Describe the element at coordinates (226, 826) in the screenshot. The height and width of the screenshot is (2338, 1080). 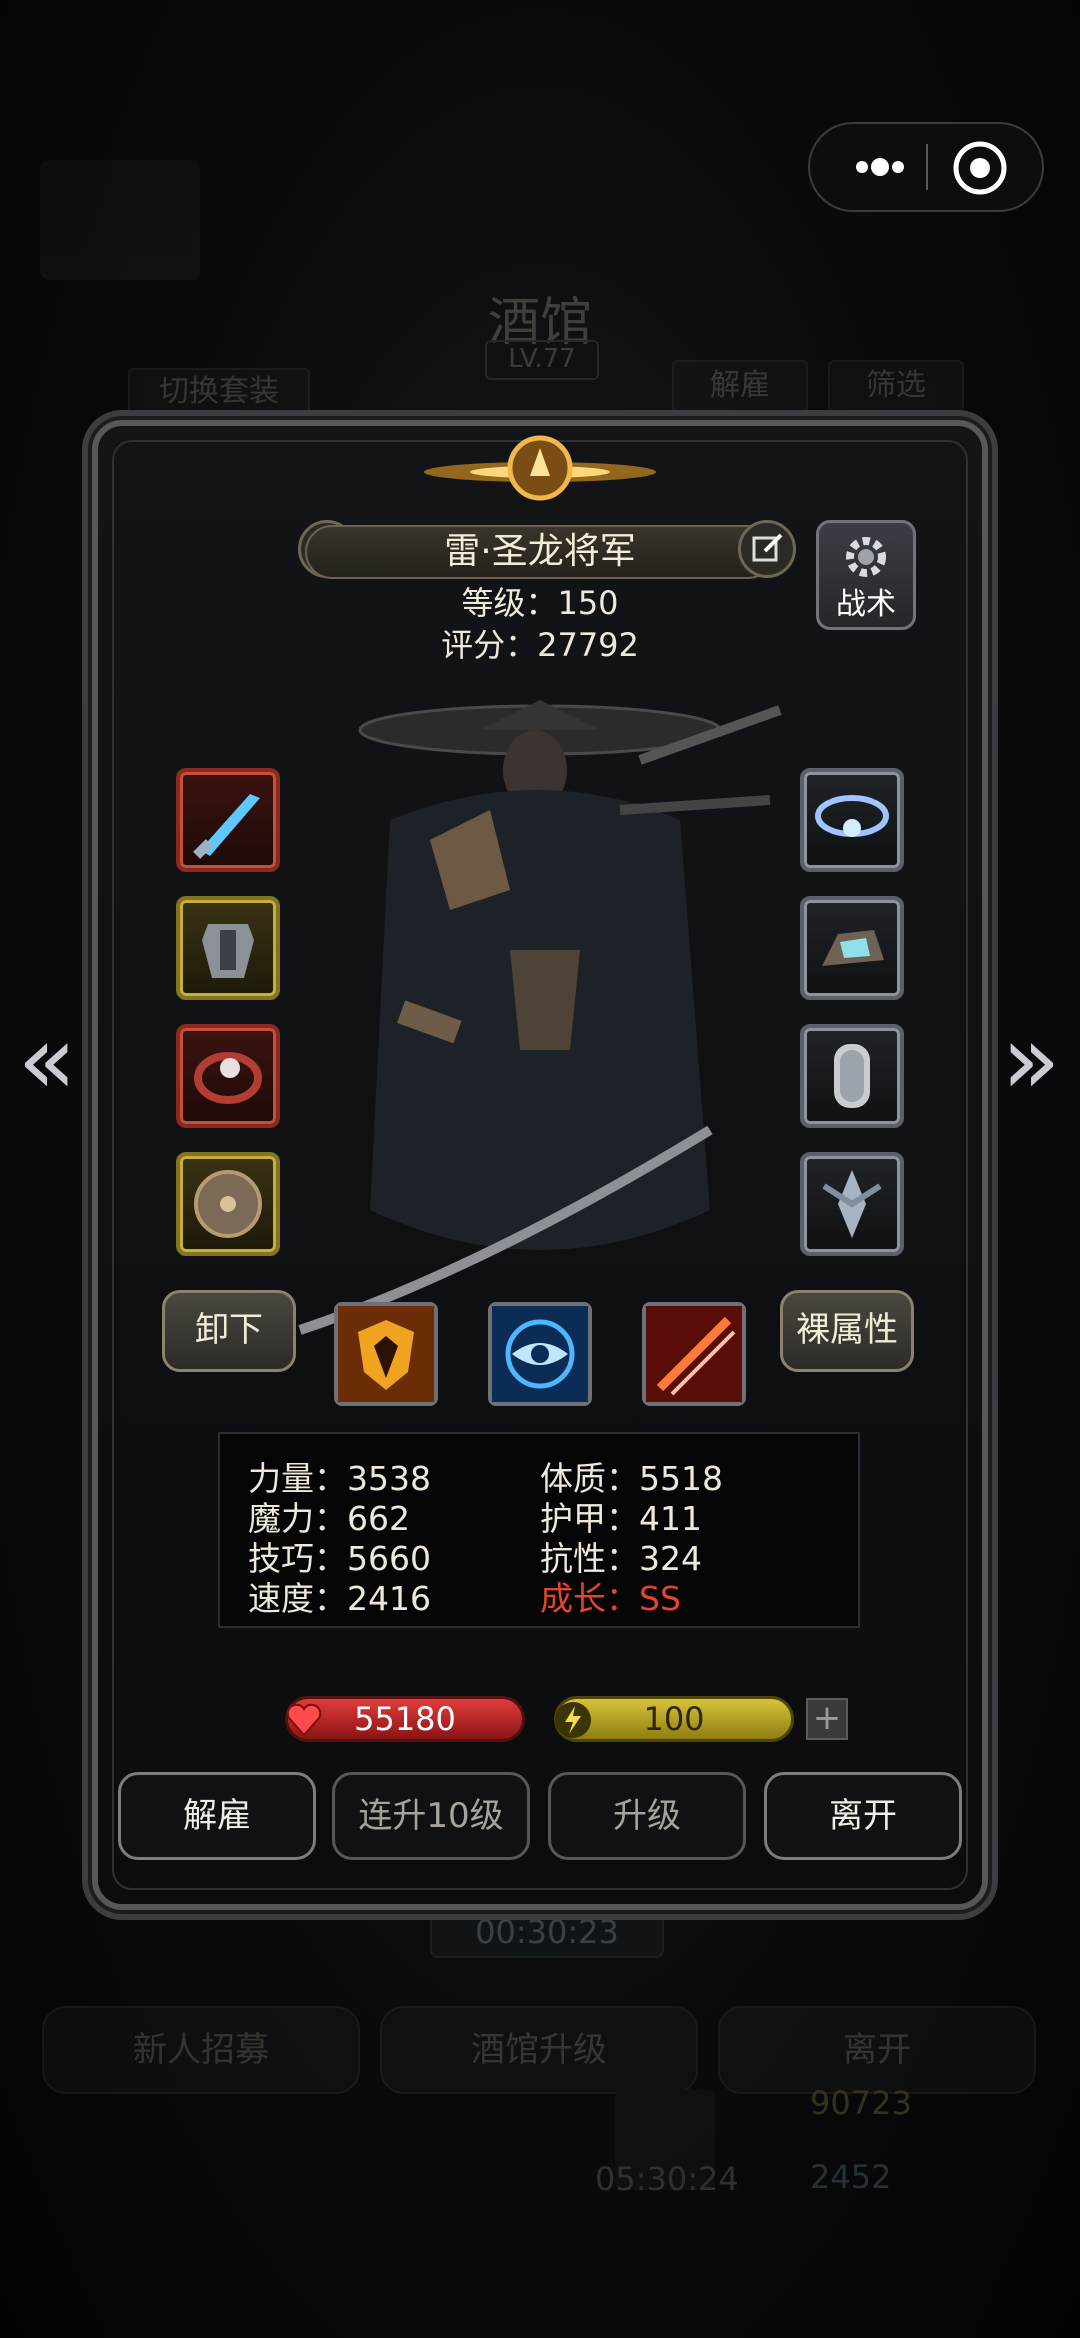
I see `ice-sword-icon` at that location.